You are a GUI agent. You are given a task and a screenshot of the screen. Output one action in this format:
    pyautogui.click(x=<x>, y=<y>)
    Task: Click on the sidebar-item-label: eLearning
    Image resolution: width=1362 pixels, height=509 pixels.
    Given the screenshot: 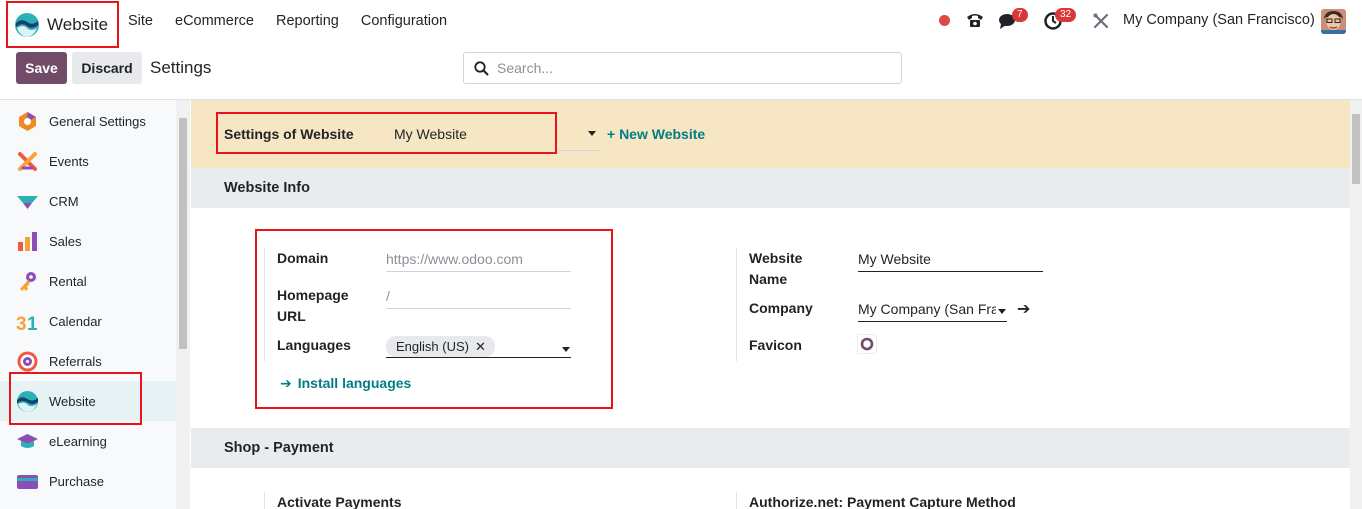 What is the action you would take?
    pyautogui.click(x=78, y=441)
    